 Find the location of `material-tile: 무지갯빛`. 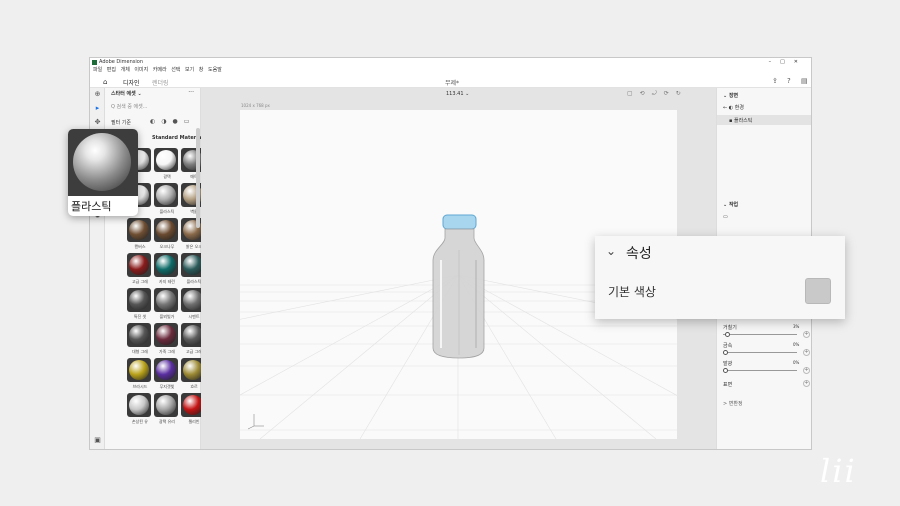

material-tile: 무지갯빛 is located at coordinates (167, 375).